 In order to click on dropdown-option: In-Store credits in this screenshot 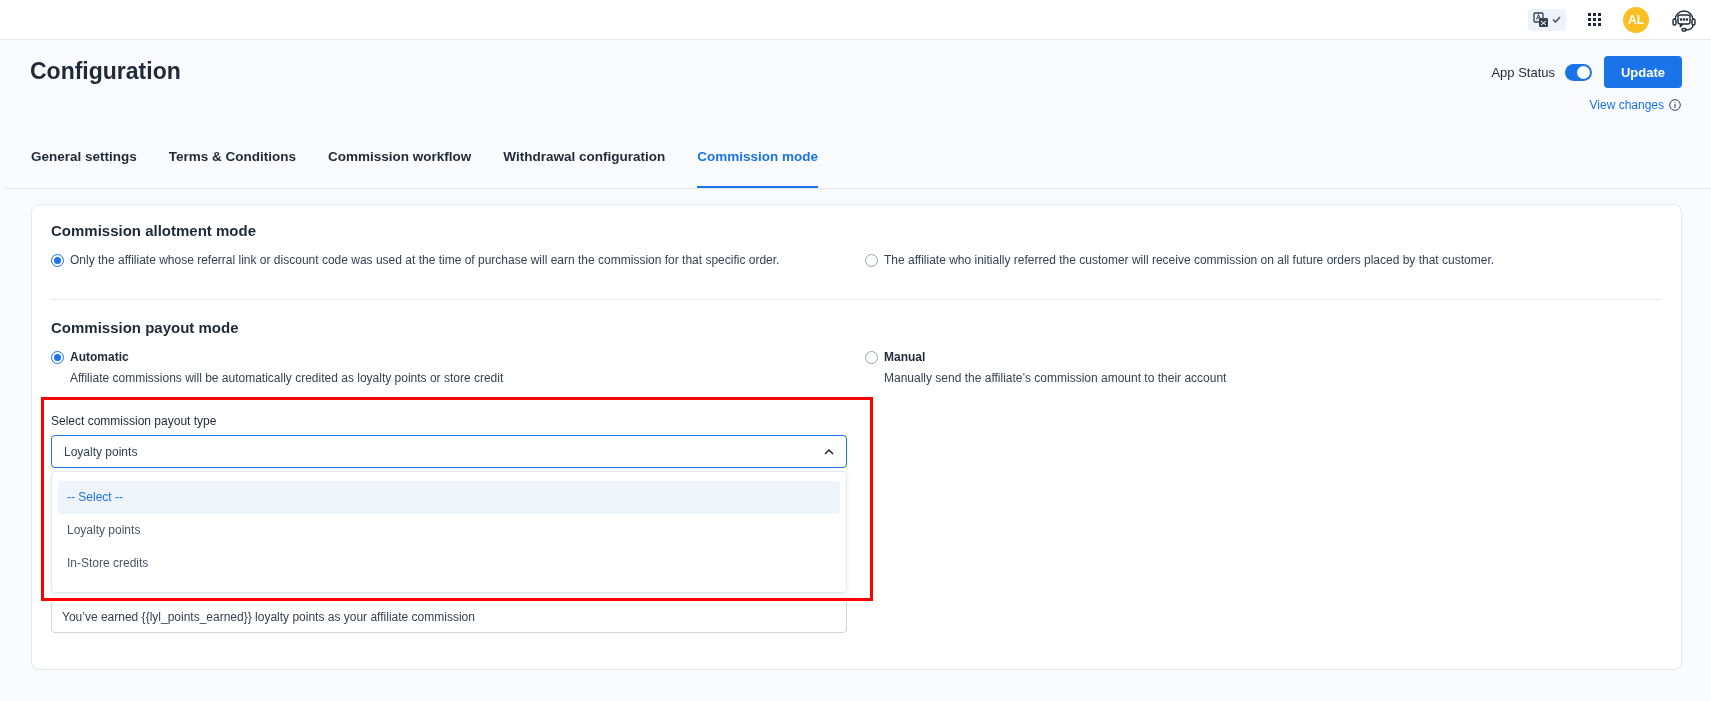, I will do `click(449, 563)`.